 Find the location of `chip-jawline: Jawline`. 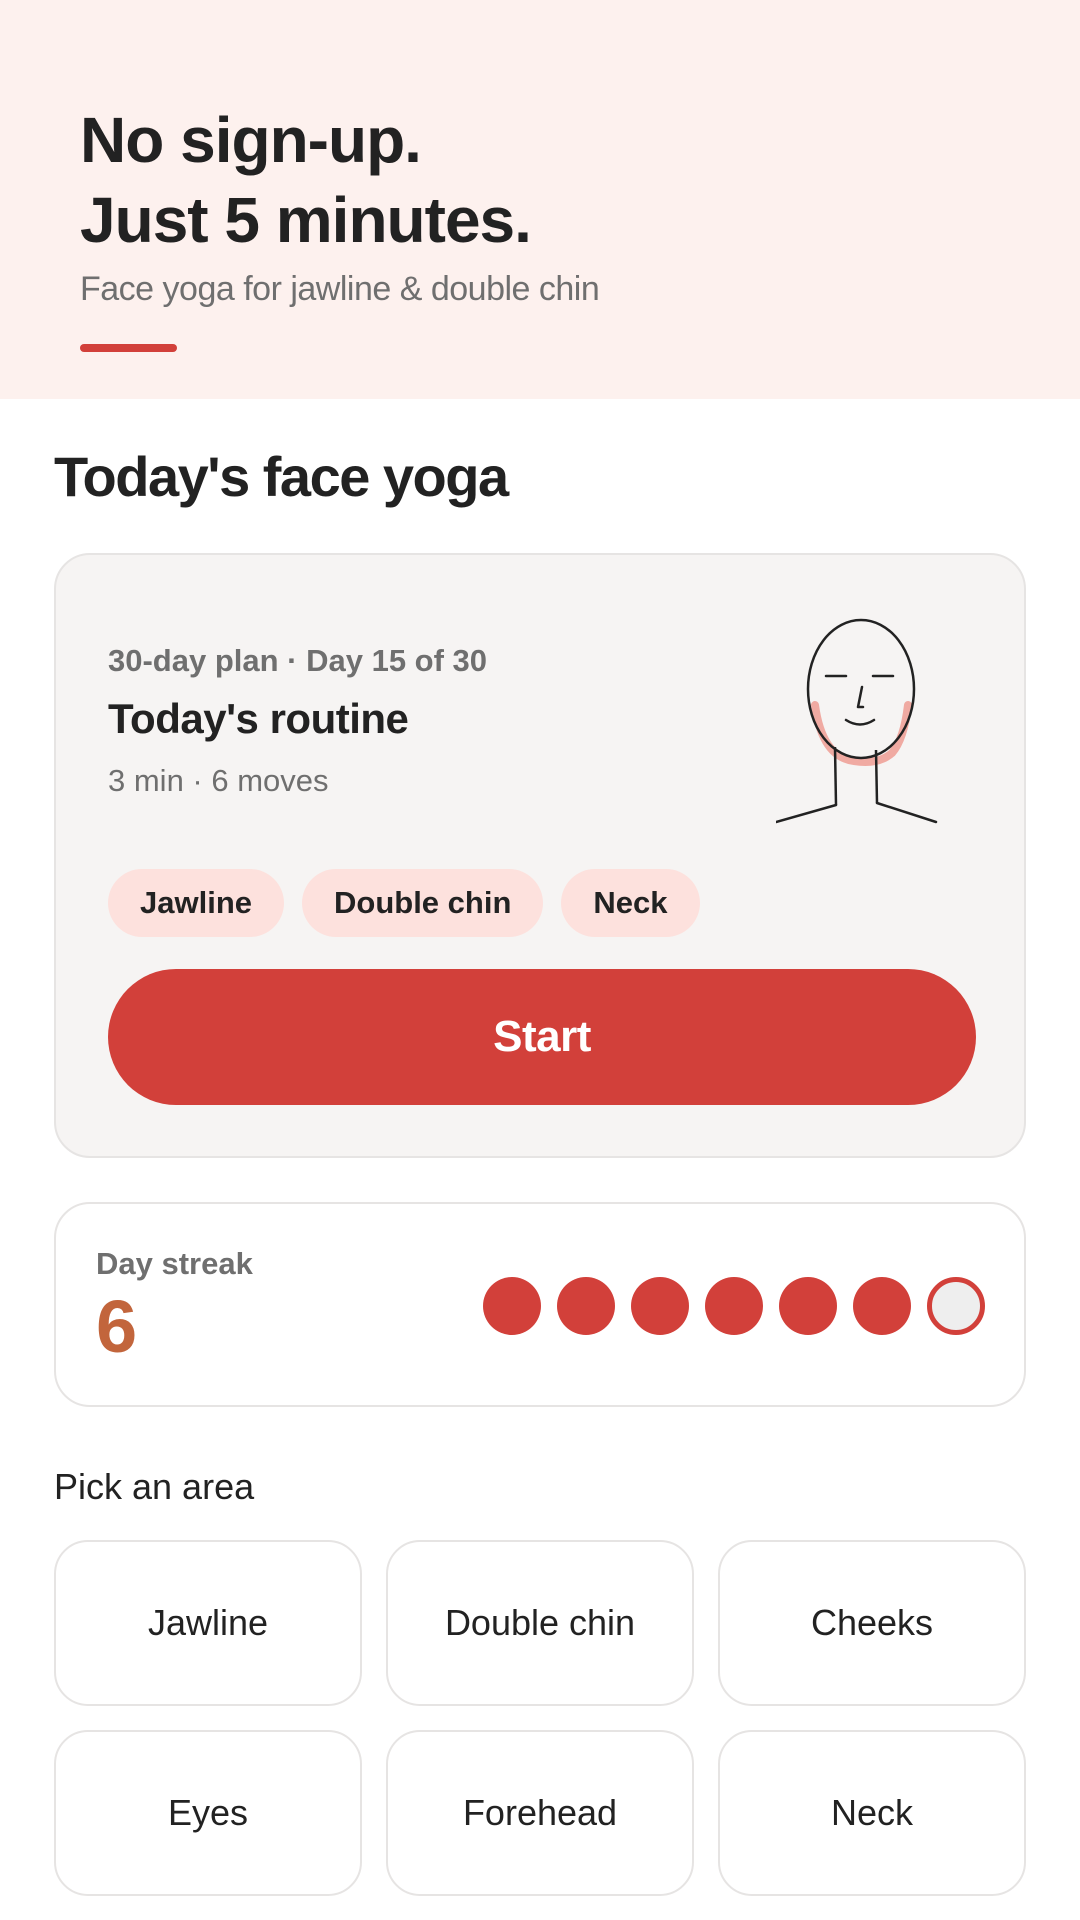

chip-jawline: Jawline is located at coordinates (196, 903).